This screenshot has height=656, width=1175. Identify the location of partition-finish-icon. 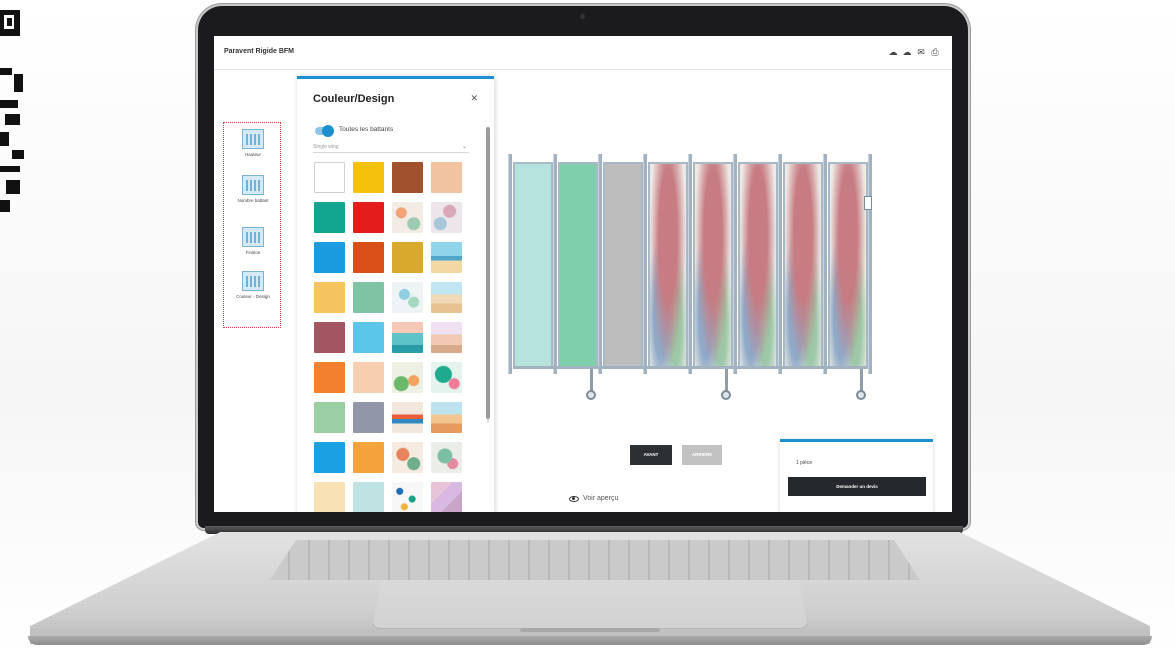
(253, 237).